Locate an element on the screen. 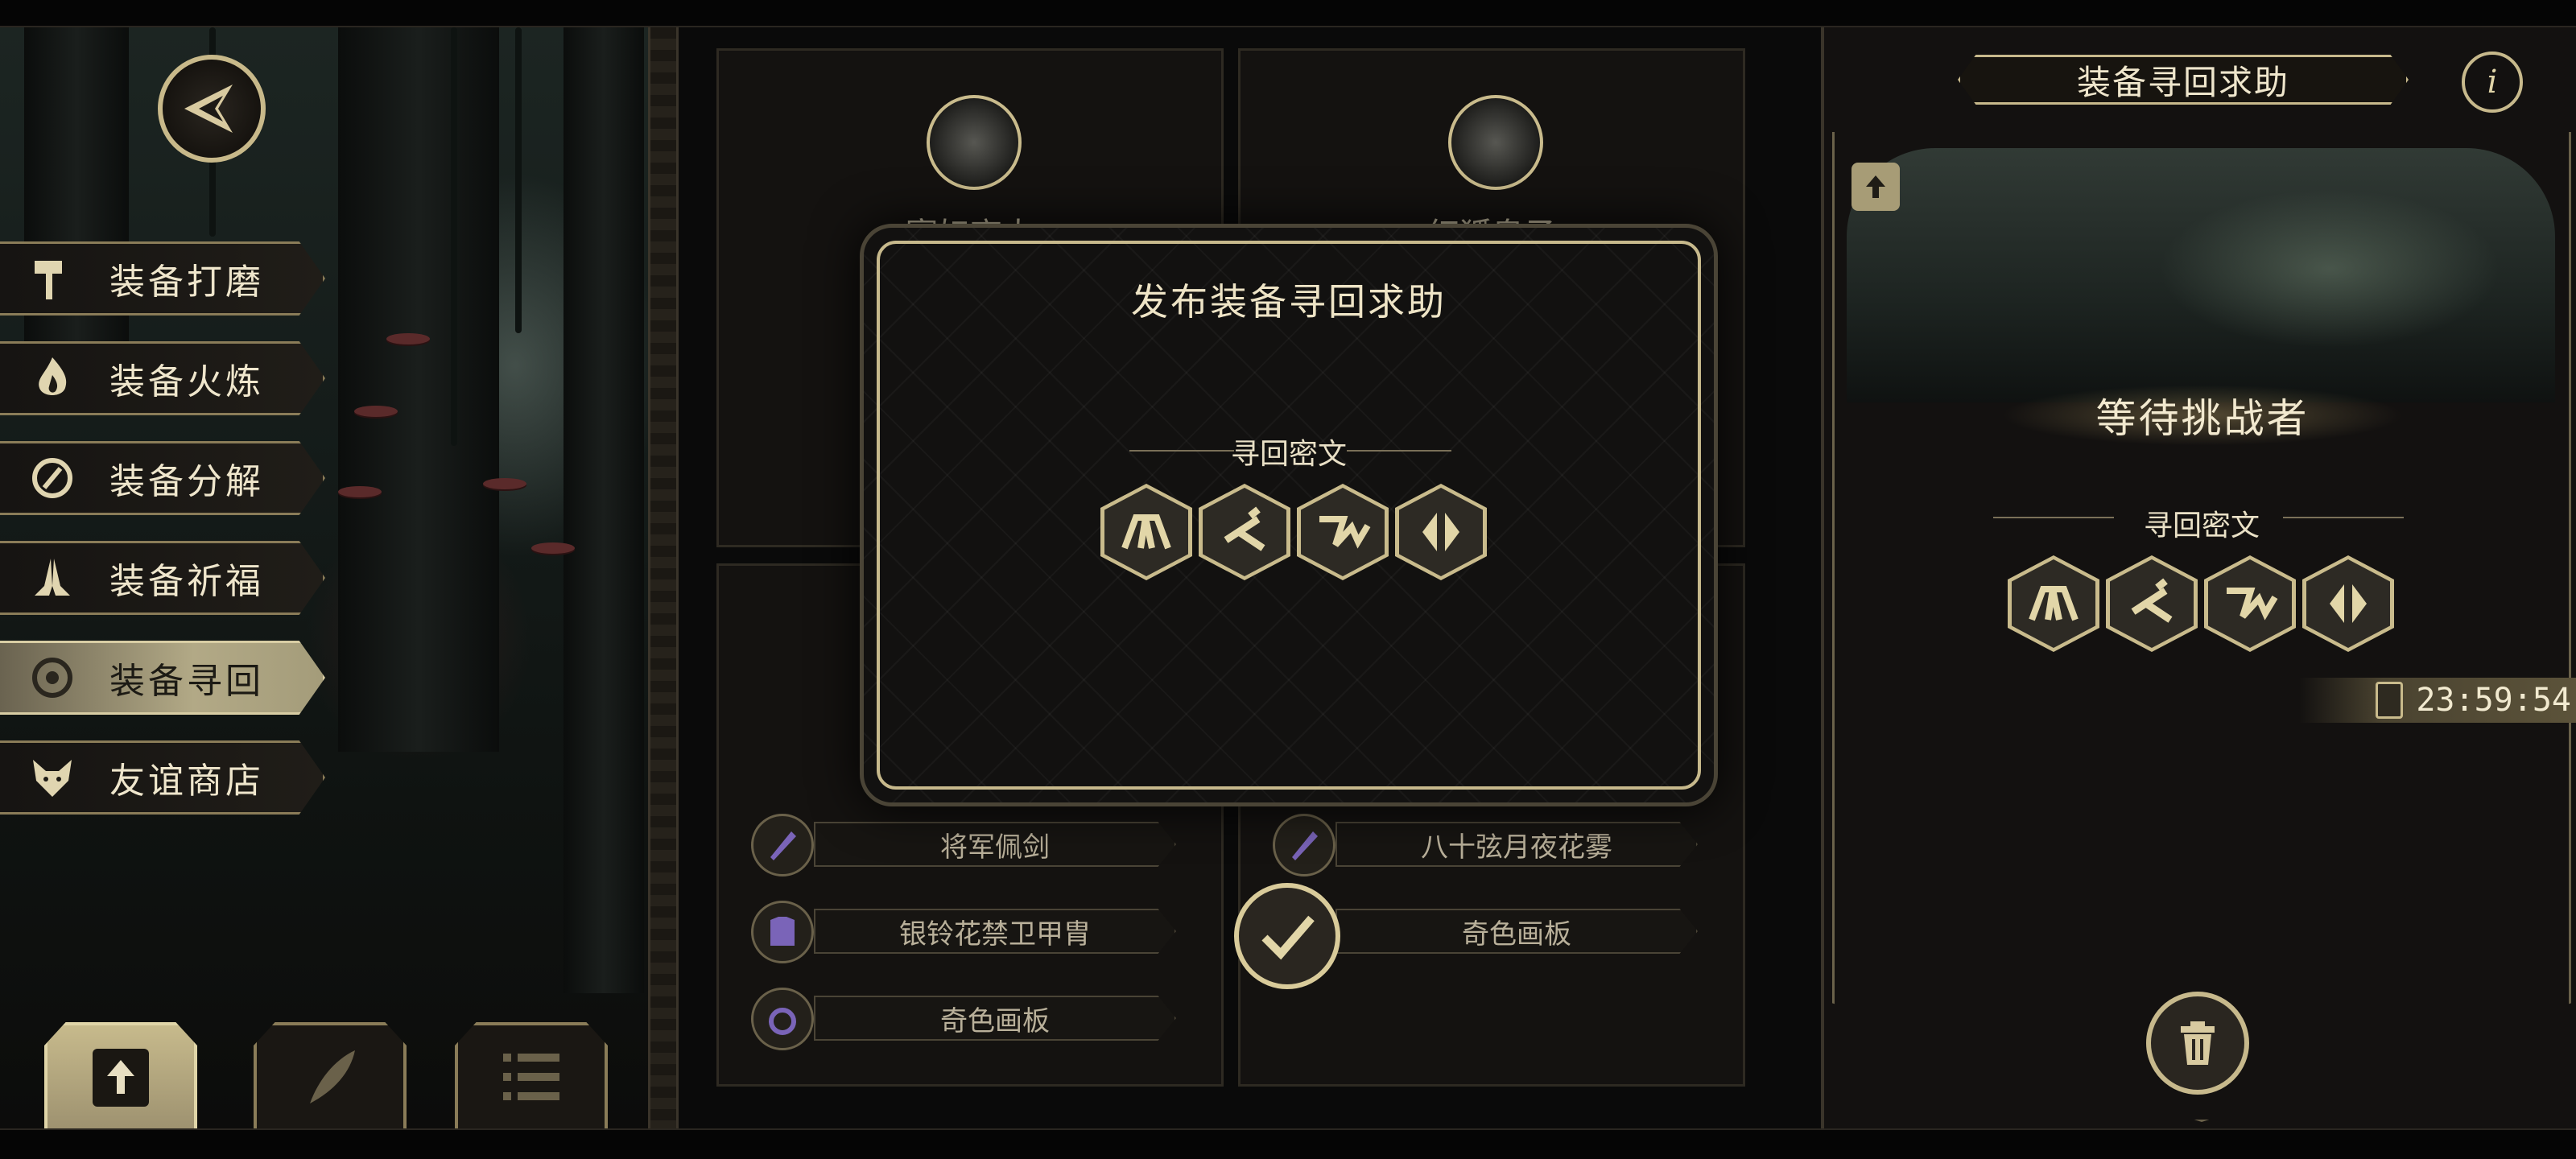 This screenshot has width=2576, height=1159. menu-item-label: 装备祈福 is located at coordinates (186, 581).